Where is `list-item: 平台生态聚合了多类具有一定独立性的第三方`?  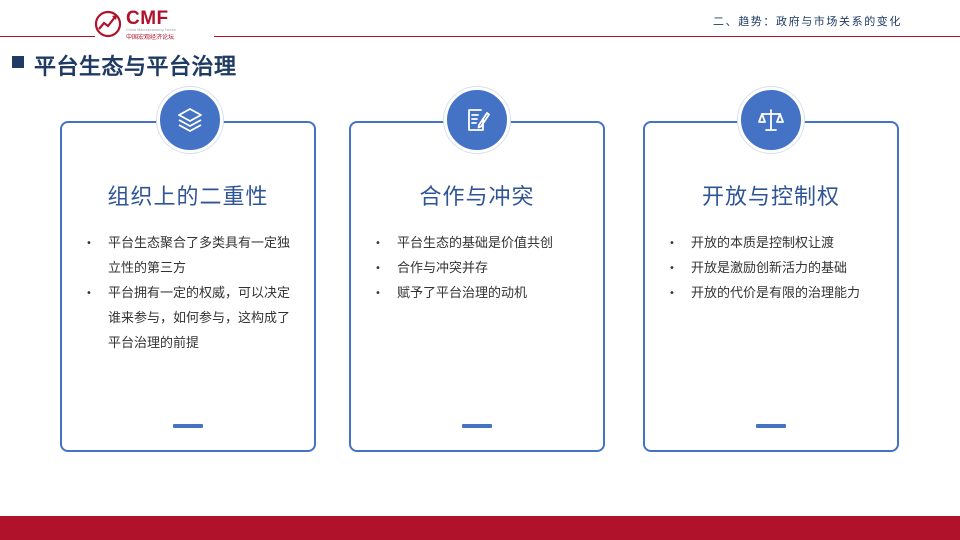
list-item: 平台生态聚合了多类具有一定独立性的第三方 is located at coordinates (193, 256).